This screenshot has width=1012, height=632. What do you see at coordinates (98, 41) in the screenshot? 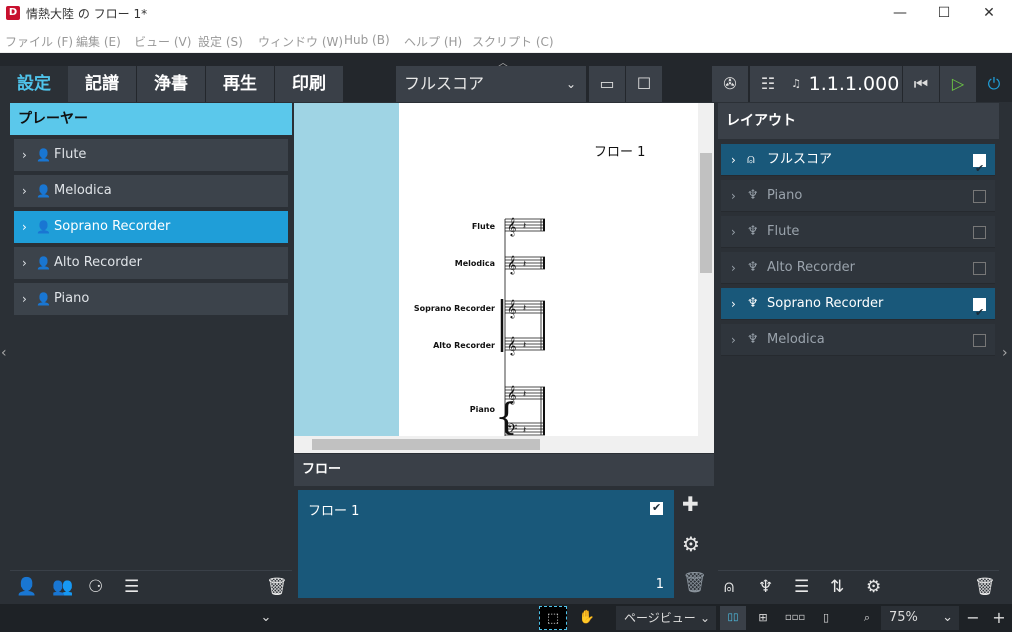
I see `menu-edit: 編集 (E)` at bounding box center [98, 41].